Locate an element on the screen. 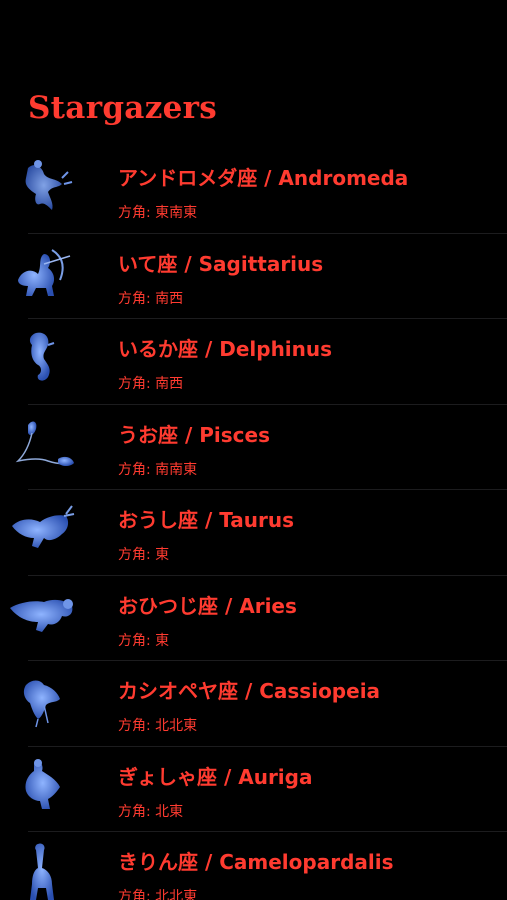  list-item: うお座 / Pisces 方角: 南南東 is located at coordinates (253, 447).